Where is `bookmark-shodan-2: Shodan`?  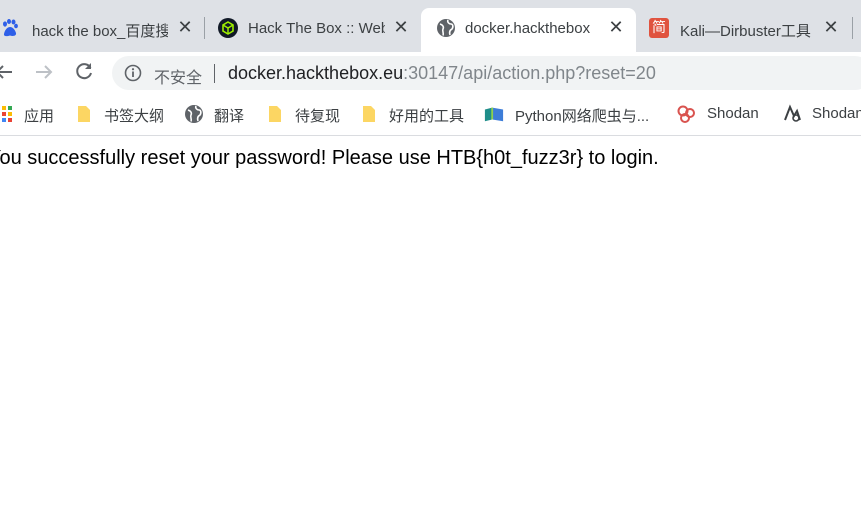
bookmark-shodan-2: Shodan is located at coordinates (821, 114).